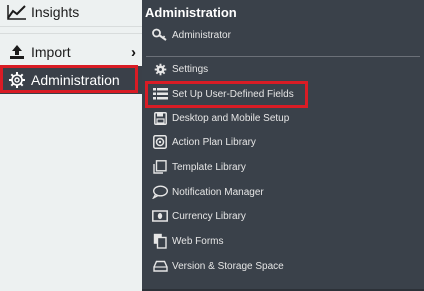 The width and height of the screenshot is (424, 291). Describe the element at coordinates (160, 216) in the screenshot. I see `currency-icon` at that location.